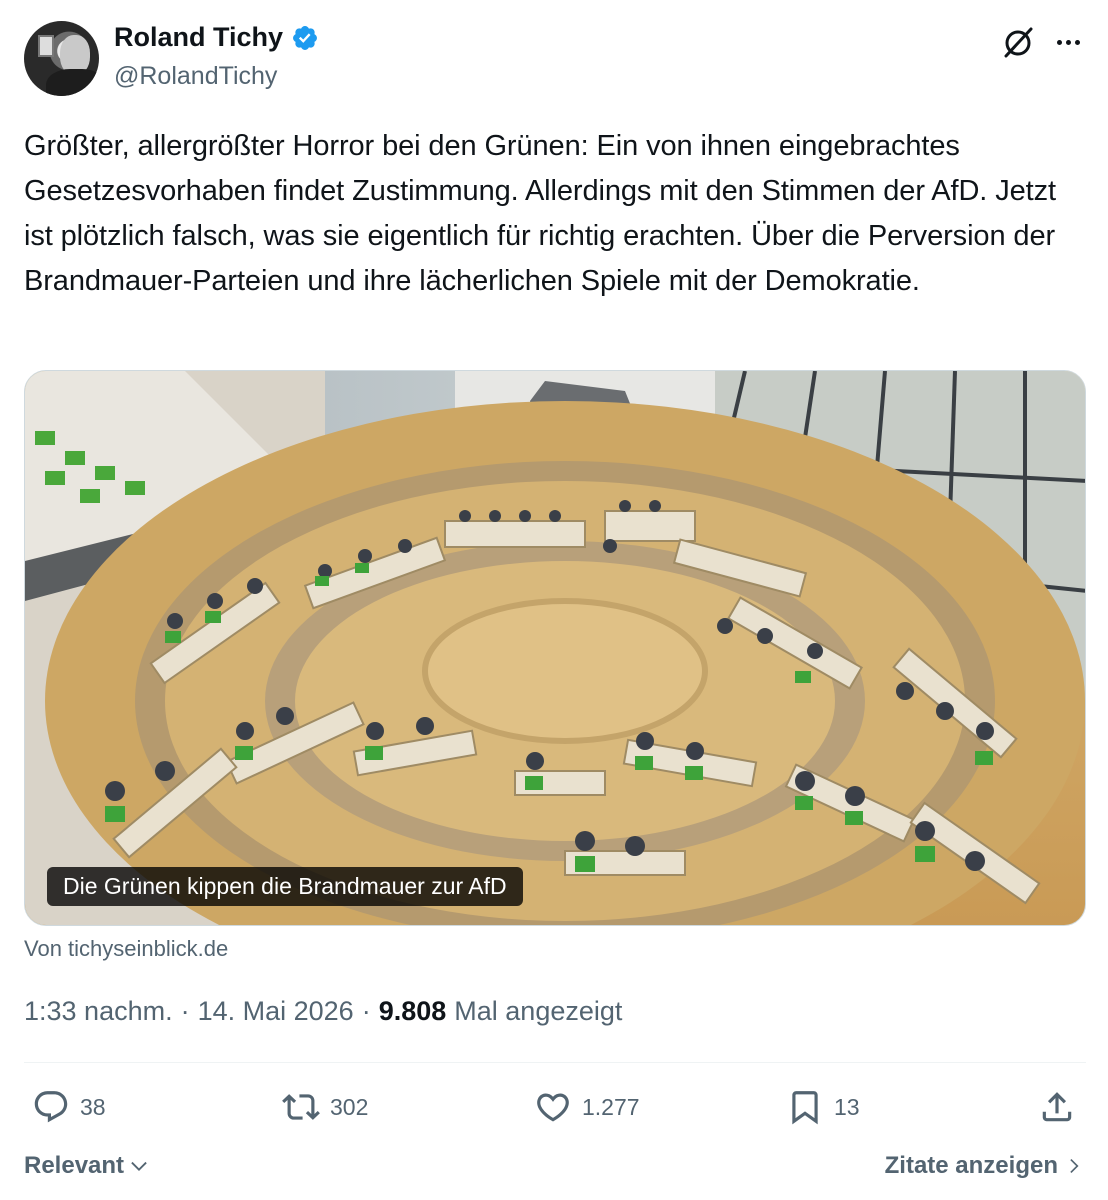 Image resolution: width=1108 pixels, height=1200 pixels. What do you see at coordinates (61, 58) in the screenshot?
I see `author-avatar` at bounding box center [61, 58].